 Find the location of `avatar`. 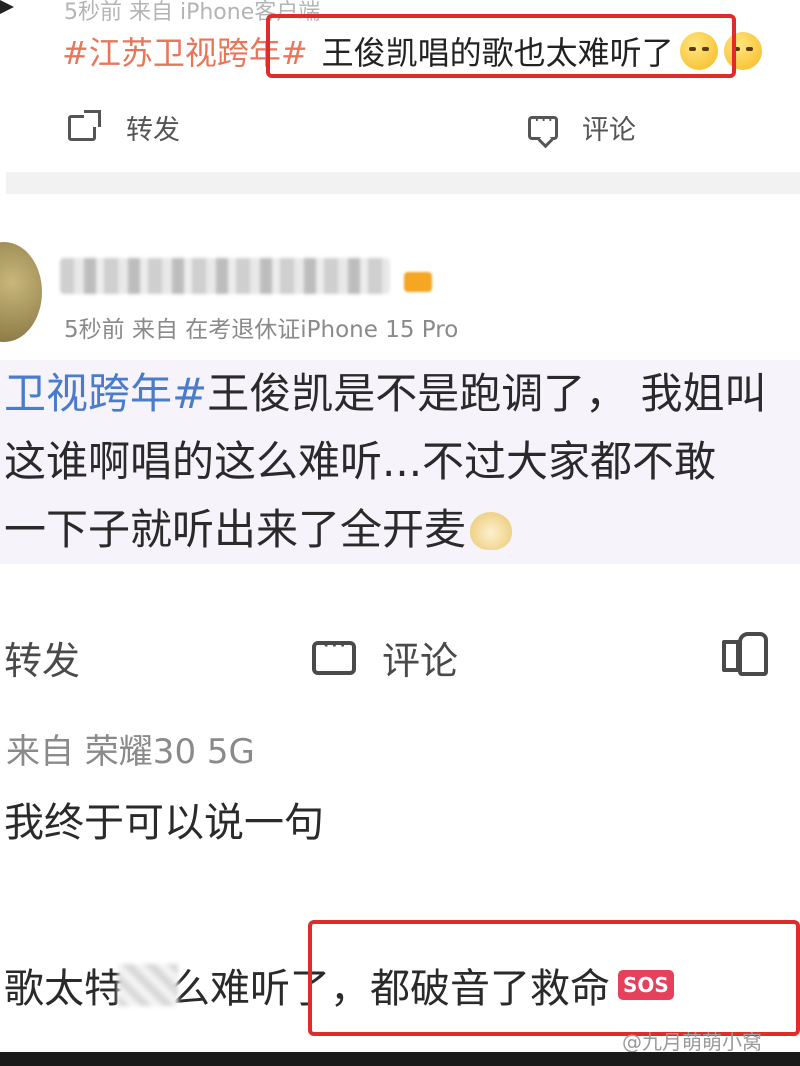

avatar is located at coordinates (21, 292).